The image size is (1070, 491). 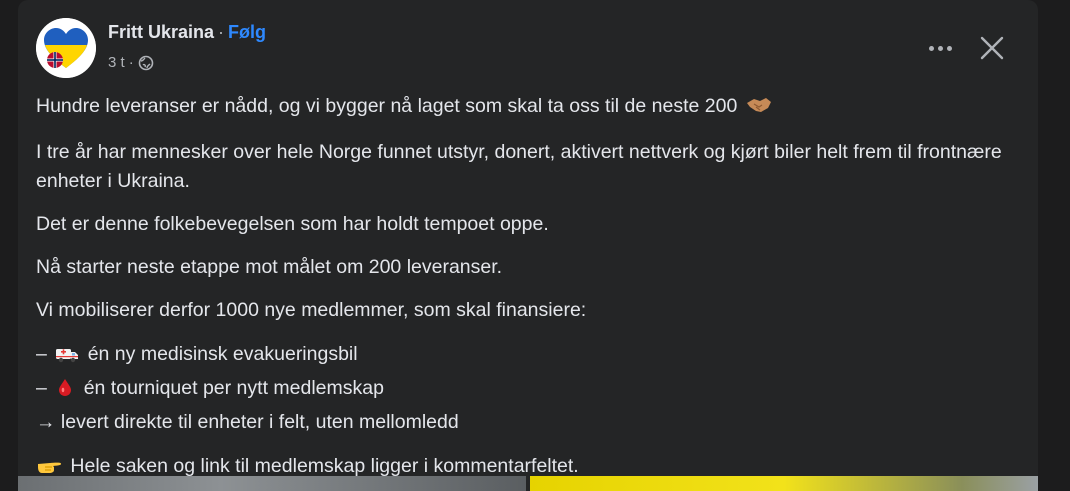 I want to click on close-button, so click(x=992, y=48).